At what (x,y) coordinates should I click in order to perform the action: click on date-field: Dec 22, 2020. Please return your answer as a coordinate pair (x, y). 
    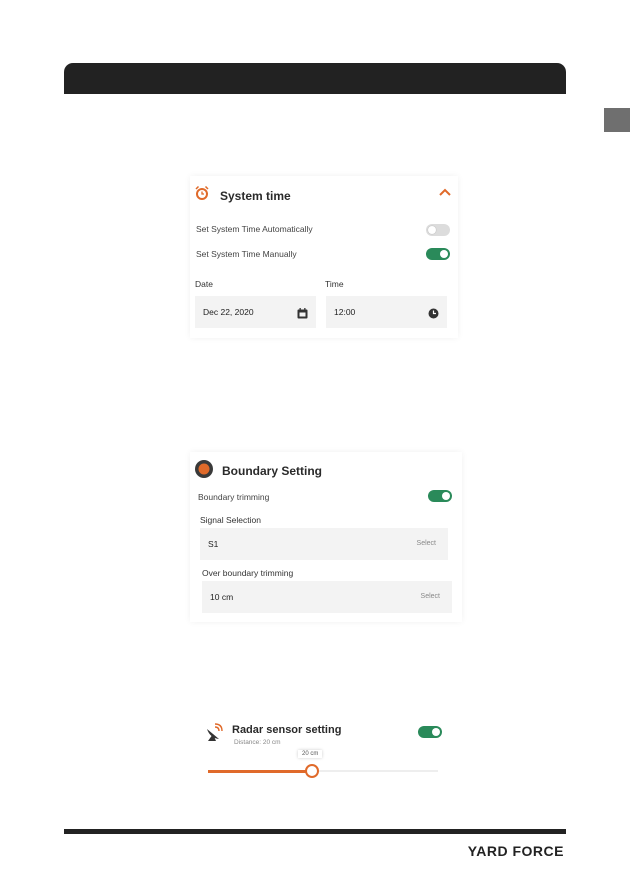
    Looking at the image, I should click on (255, 312).